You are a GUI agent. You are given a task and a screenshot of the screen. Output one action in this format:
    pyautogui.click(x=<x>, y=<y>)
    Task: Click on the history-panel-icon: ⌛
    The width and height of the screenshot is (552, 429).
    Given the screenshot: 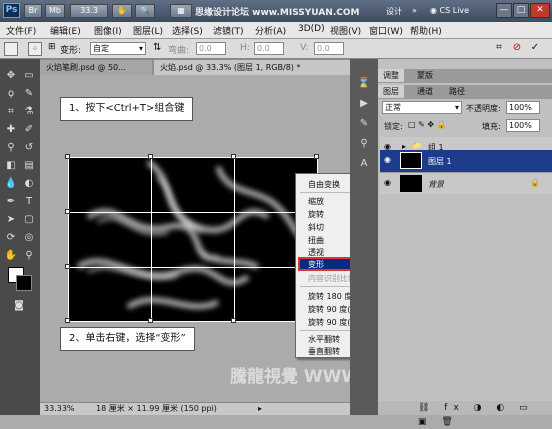 What is the action you would take?
    pyautogui.click(x=364, y=84)
    